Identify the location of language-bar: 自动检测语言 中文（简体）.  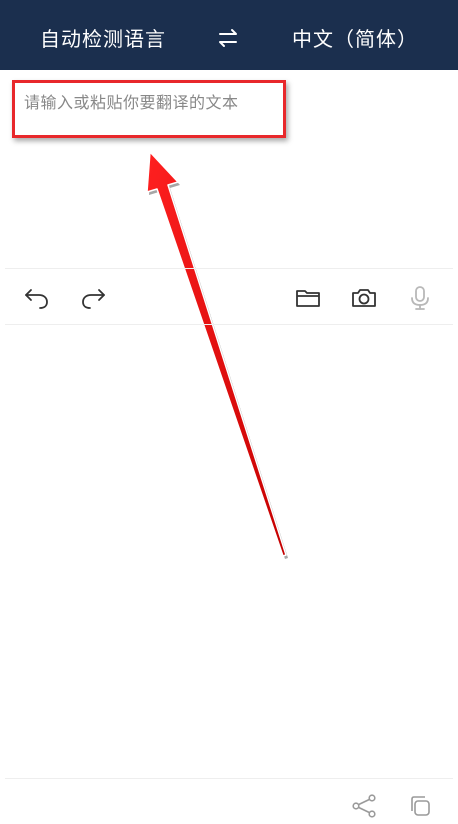
(229, 35).